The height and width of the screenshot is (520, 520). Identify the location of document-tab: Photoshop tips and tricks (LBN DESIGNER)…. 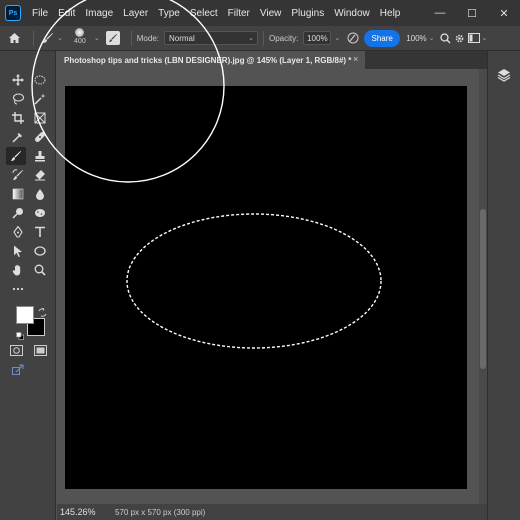
(211, 60).